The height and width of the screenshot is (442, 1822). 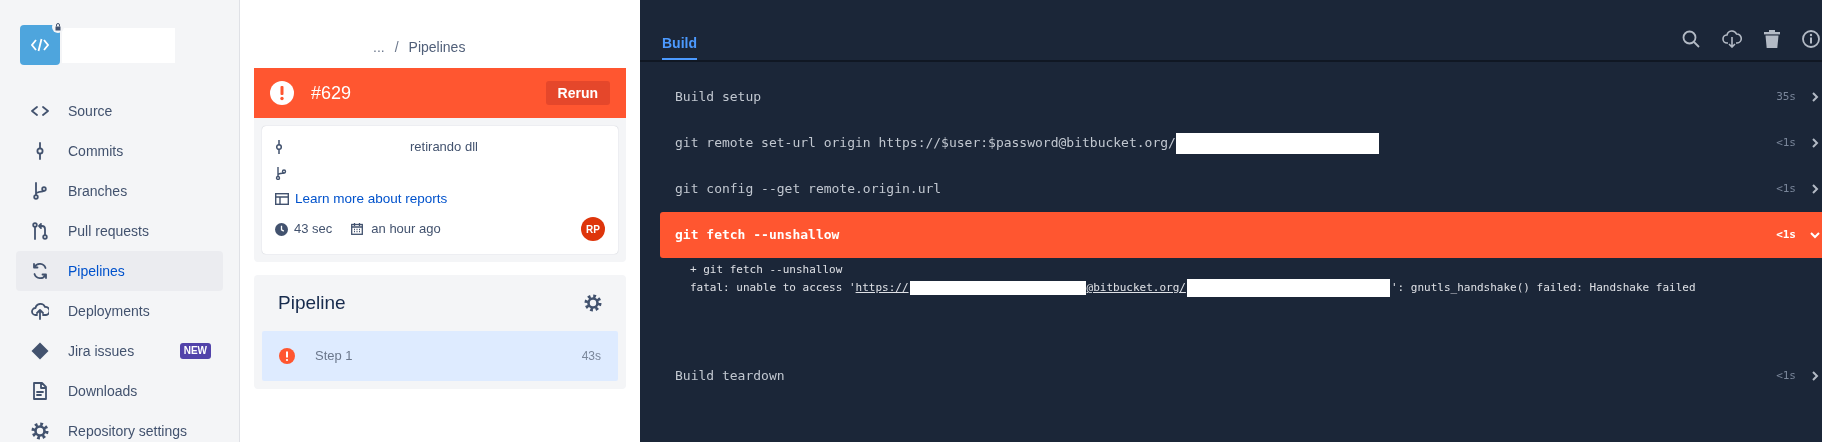 I want to click on log-link: https://, so click(x=882, y=288).